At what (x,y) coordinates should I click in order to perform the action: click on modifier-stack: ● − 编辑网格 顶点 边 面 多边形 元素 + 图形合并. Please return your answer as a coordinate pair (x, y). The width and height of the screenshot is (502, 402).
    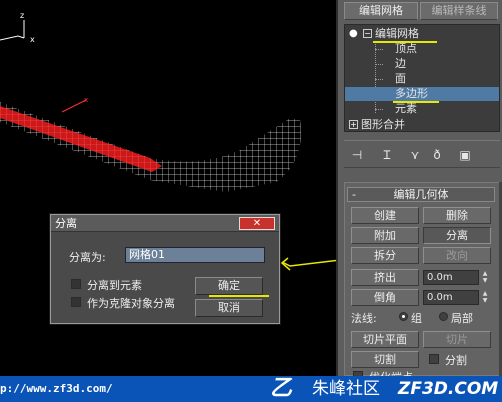
    Looking at the image, I should click on (422, 78).